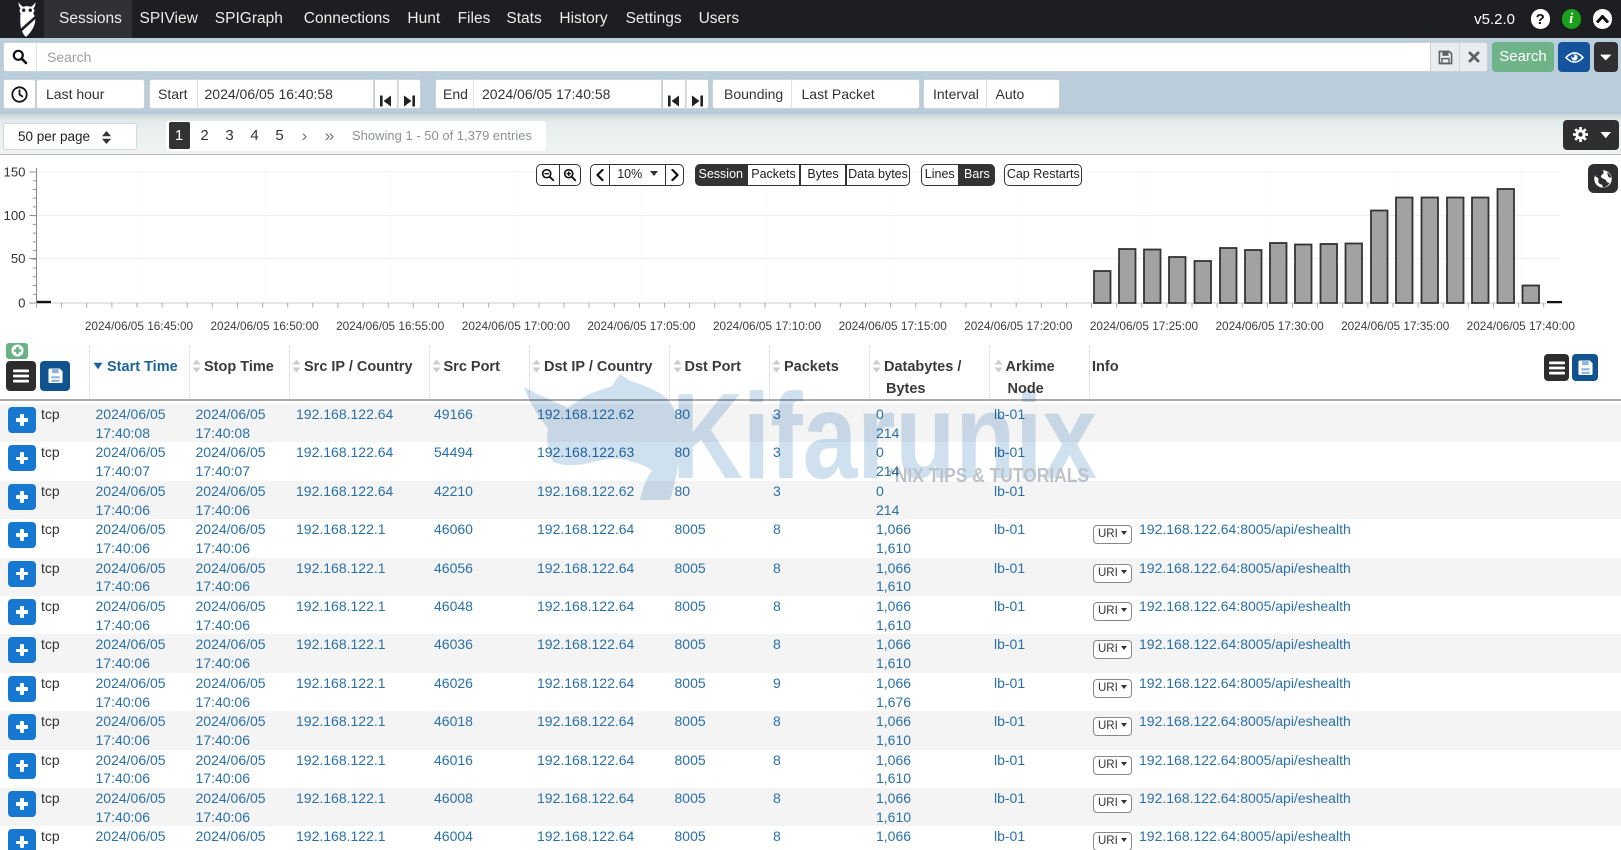 Image resolution: width=1621 pixels, height=850 pixels. Describe the element at coordinates (139, 326) in the screenshot. I see `svg-text: 2024/06/05 16:45:00` at that location.